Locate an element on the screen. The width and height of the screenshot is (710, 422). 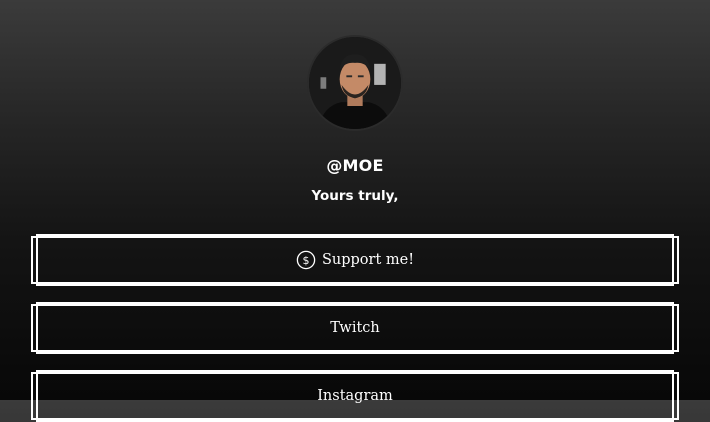
instagram-label: Instagram is located at coordinates (355, 396).